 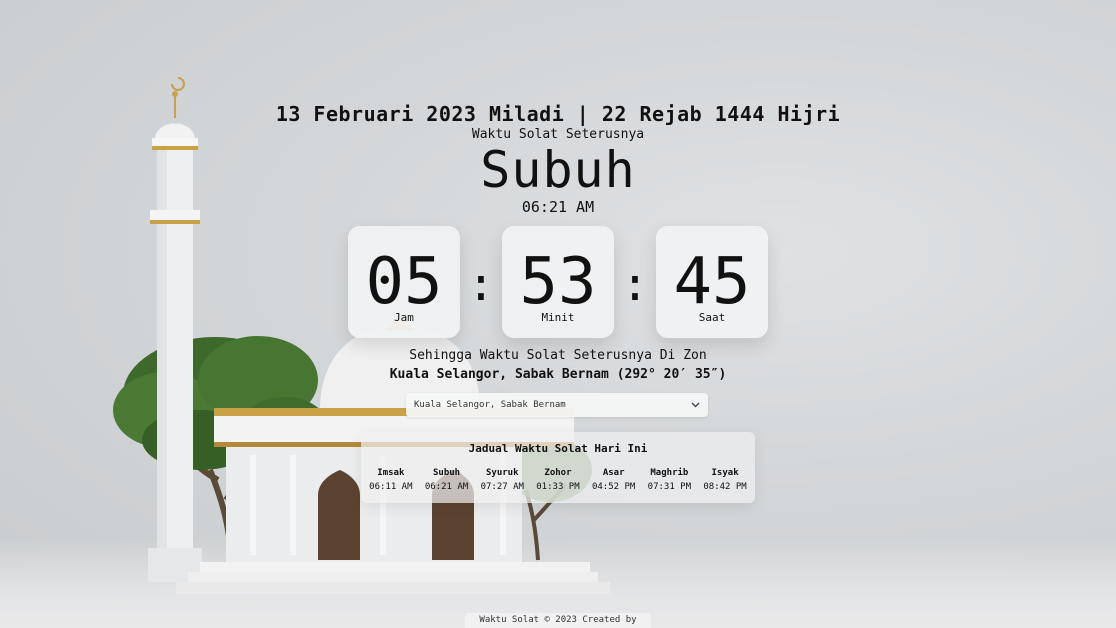 I want to click on countdown-minutes: 53, so click(x=558, y=282).